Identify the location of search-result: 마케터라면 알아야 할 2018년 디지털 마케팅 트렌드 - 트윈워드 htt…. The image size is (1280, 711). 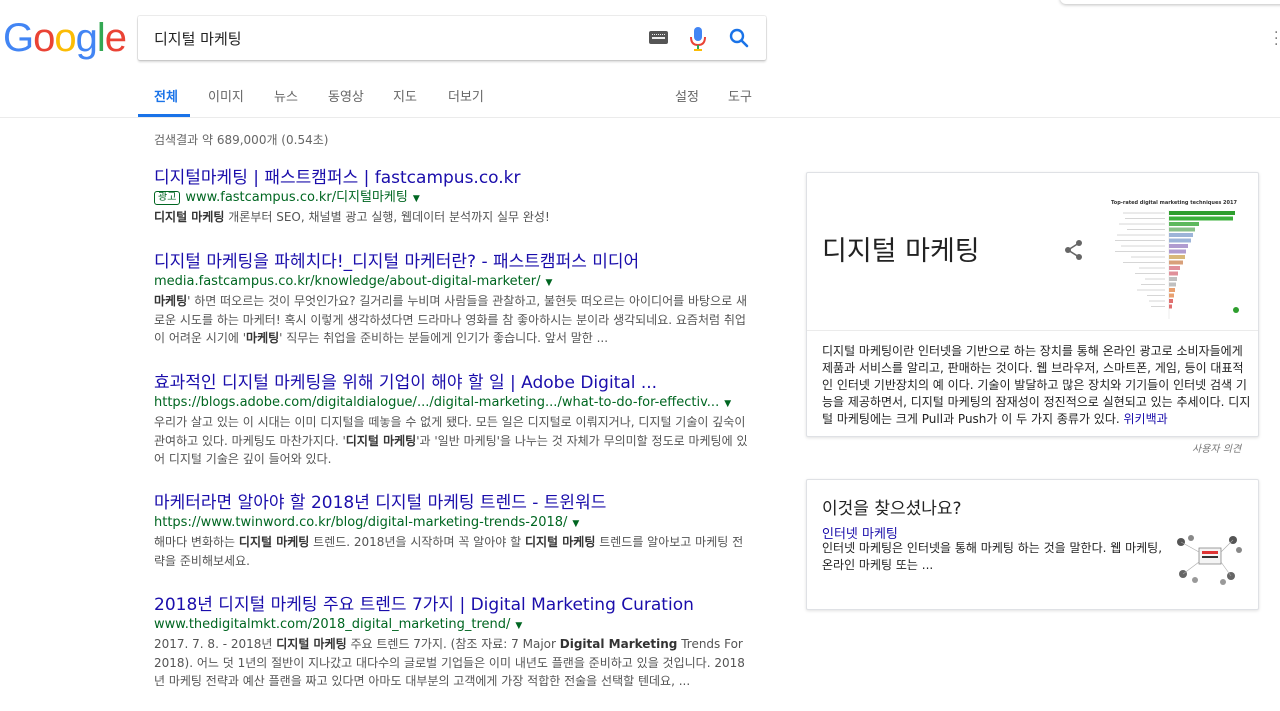
(454, 531).